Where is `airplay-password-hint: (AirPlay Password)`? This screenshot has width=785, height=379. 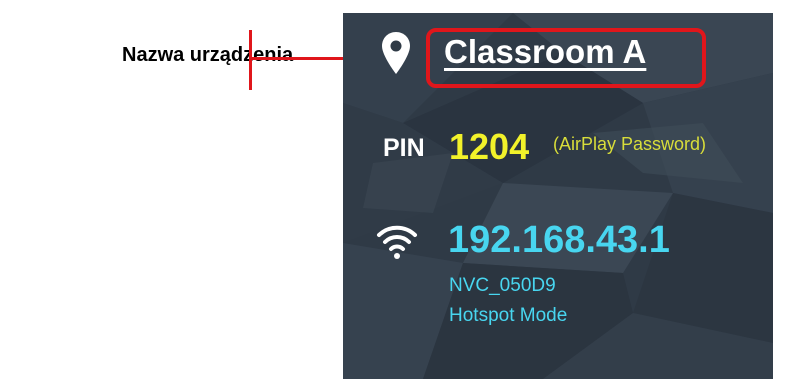 airplay-password-hint: (AirPlay Password) is located at coordinates (630, 144).